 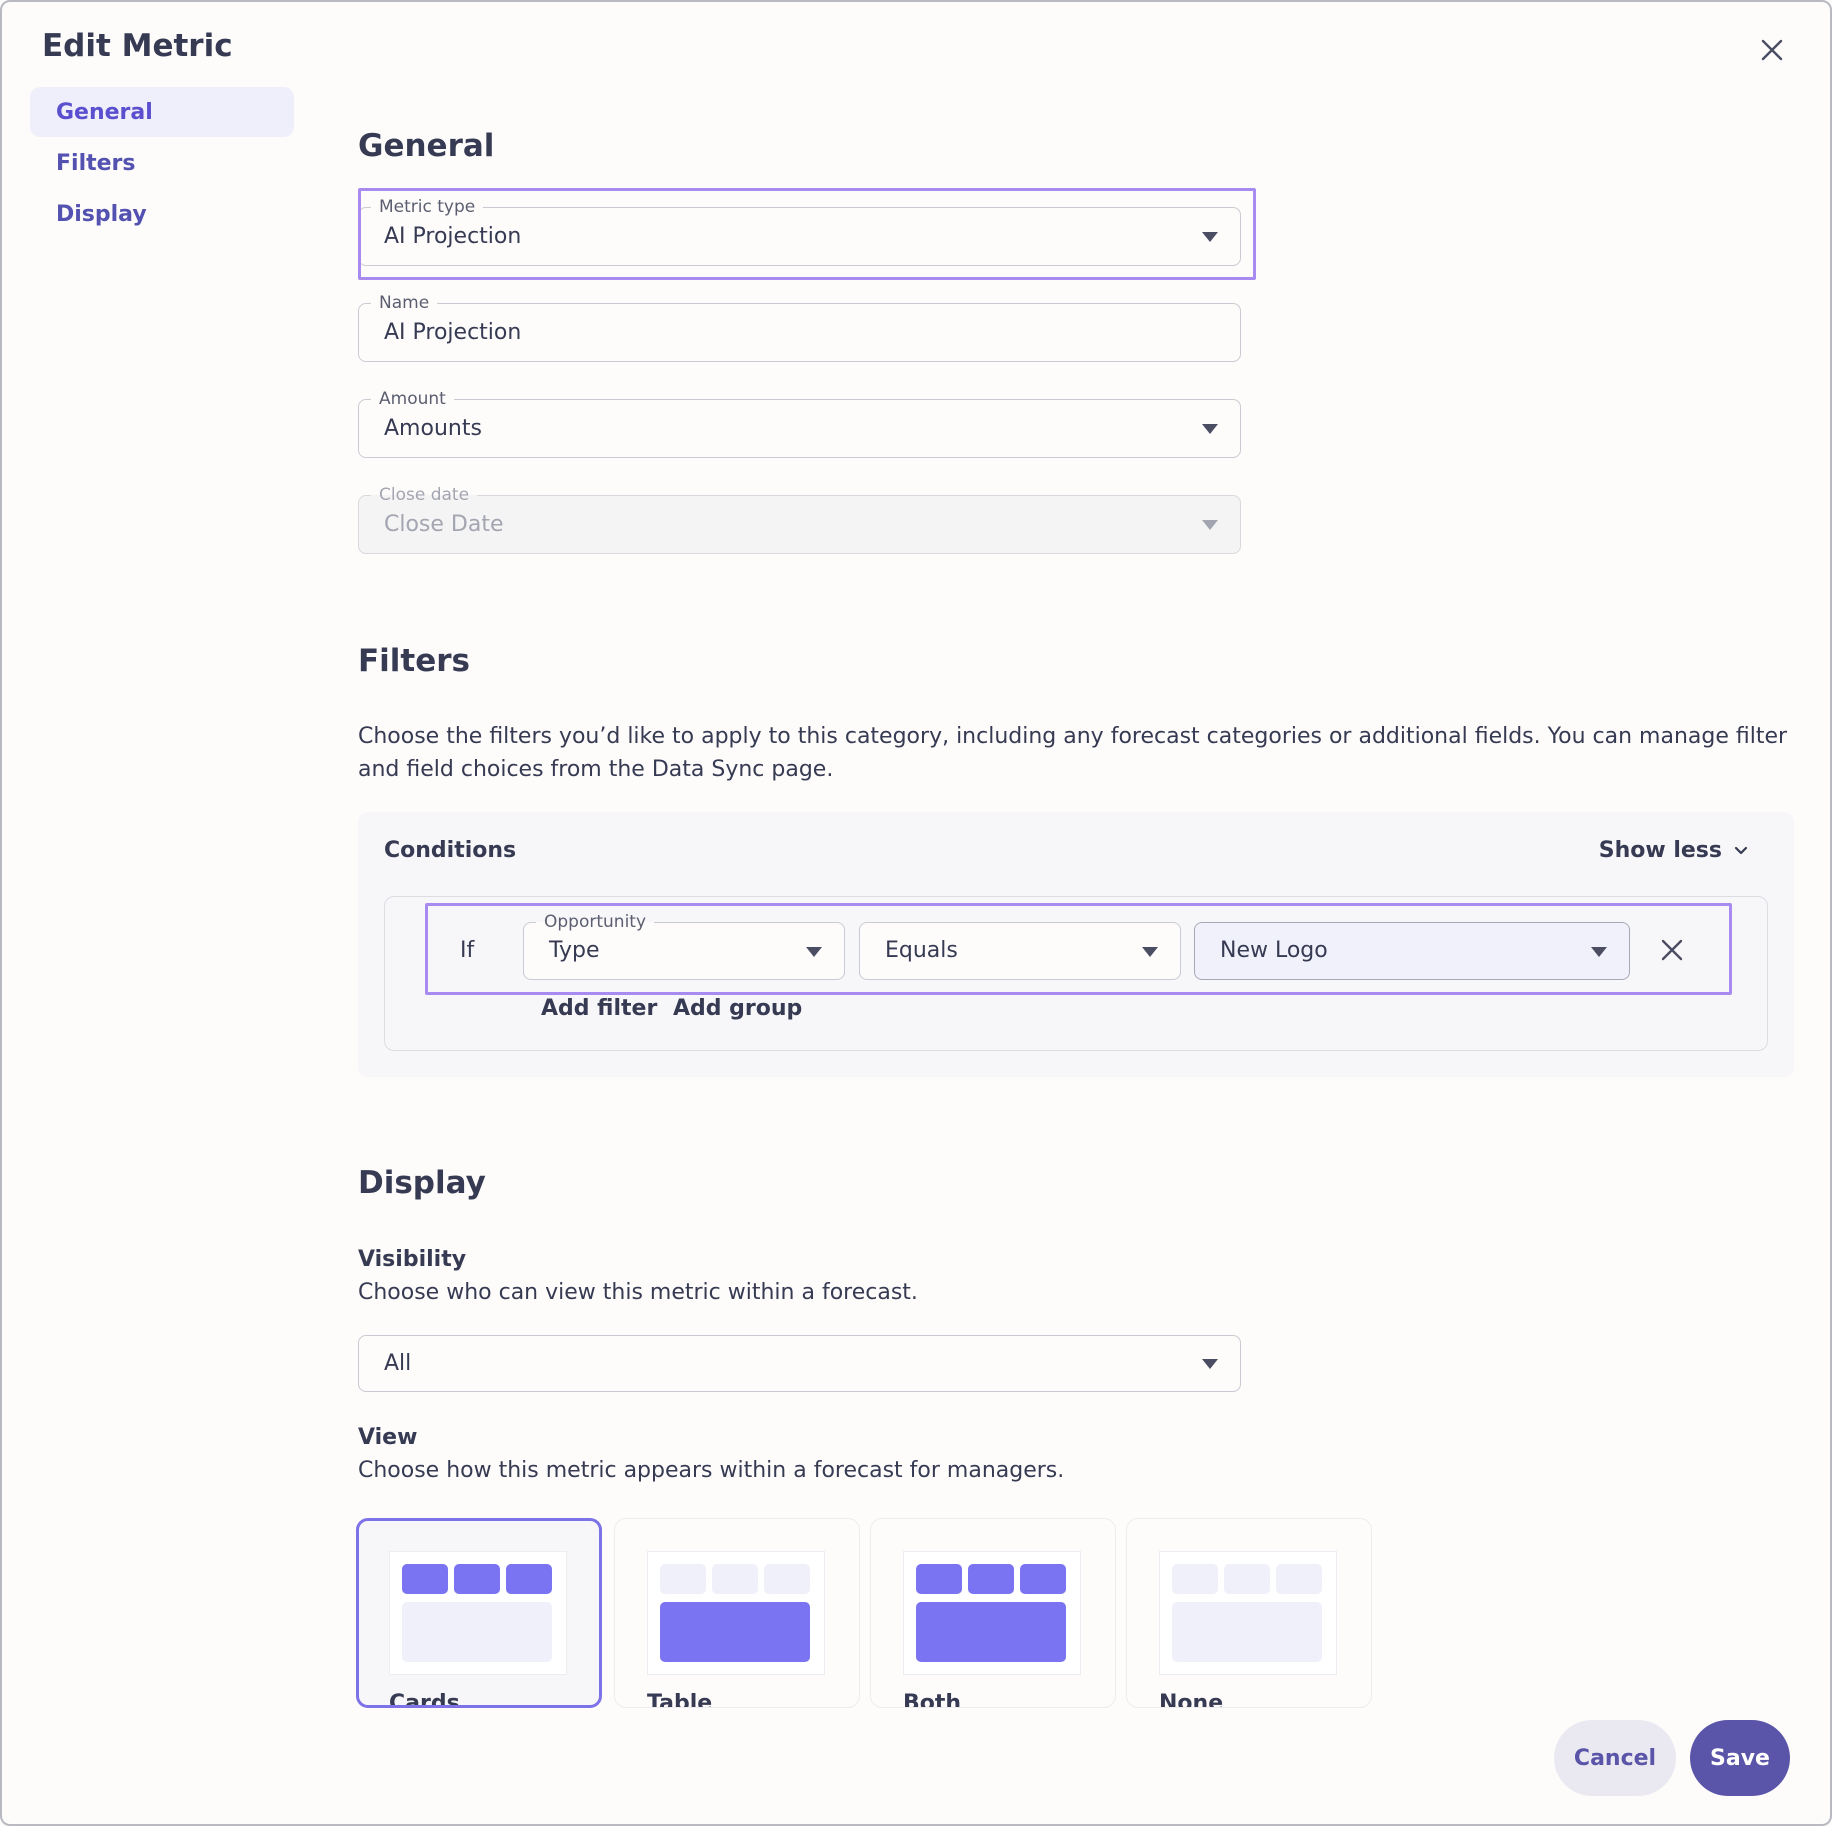 I want to click on filters-section-title: Filters, so click(x=414, y=661).